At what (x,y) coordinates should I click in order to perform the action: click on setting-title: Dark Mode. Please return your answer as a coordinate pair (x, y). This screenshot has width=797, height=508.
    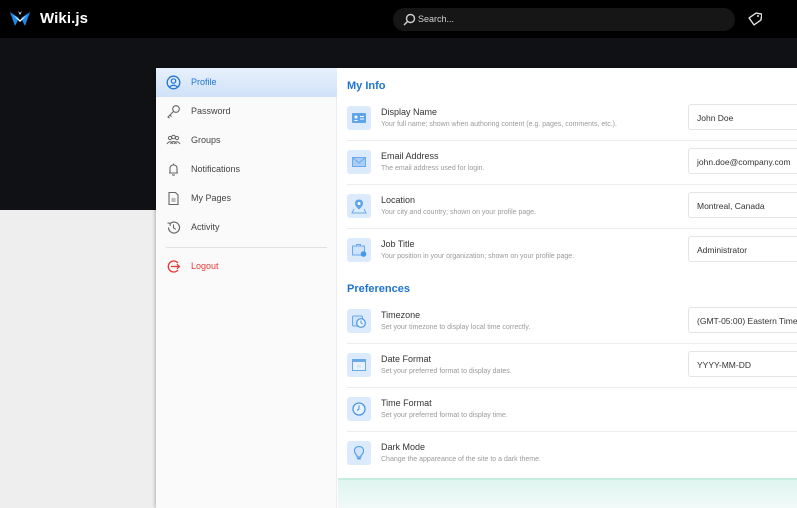
    Looking at the image, I should click on (403, 447).